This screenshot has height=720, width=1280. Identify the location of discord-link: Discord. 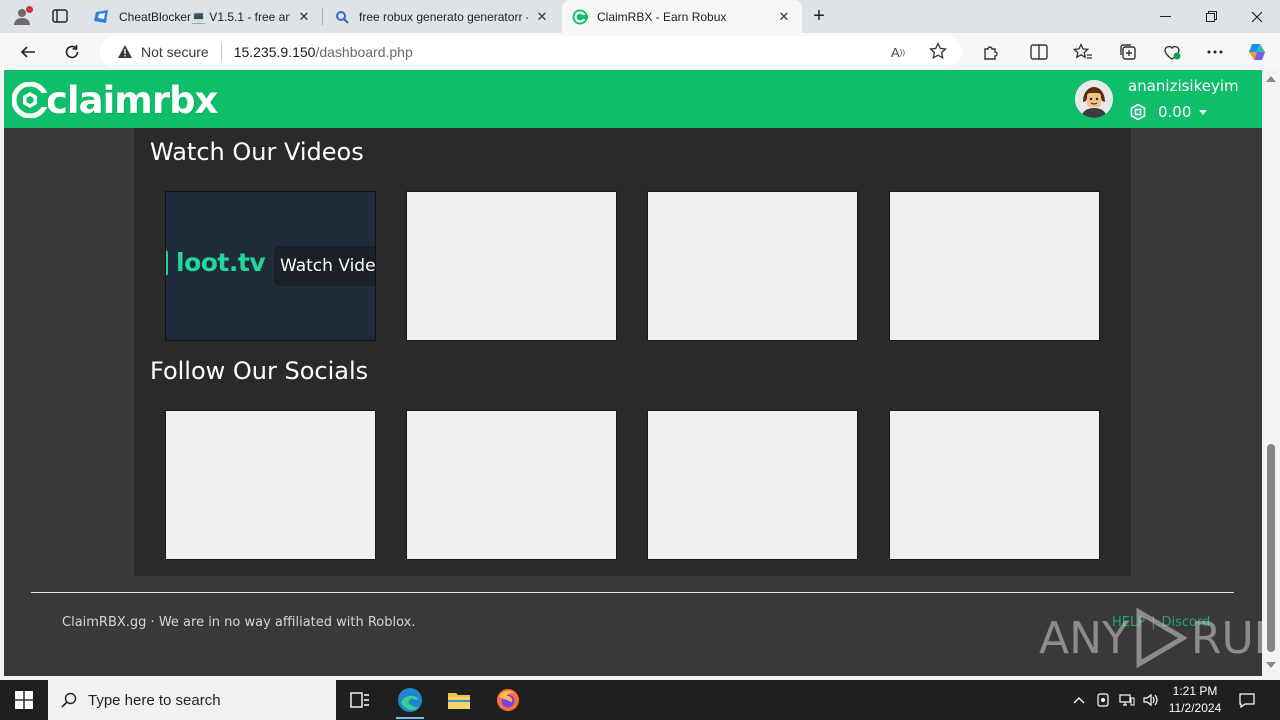
(1185, 622).